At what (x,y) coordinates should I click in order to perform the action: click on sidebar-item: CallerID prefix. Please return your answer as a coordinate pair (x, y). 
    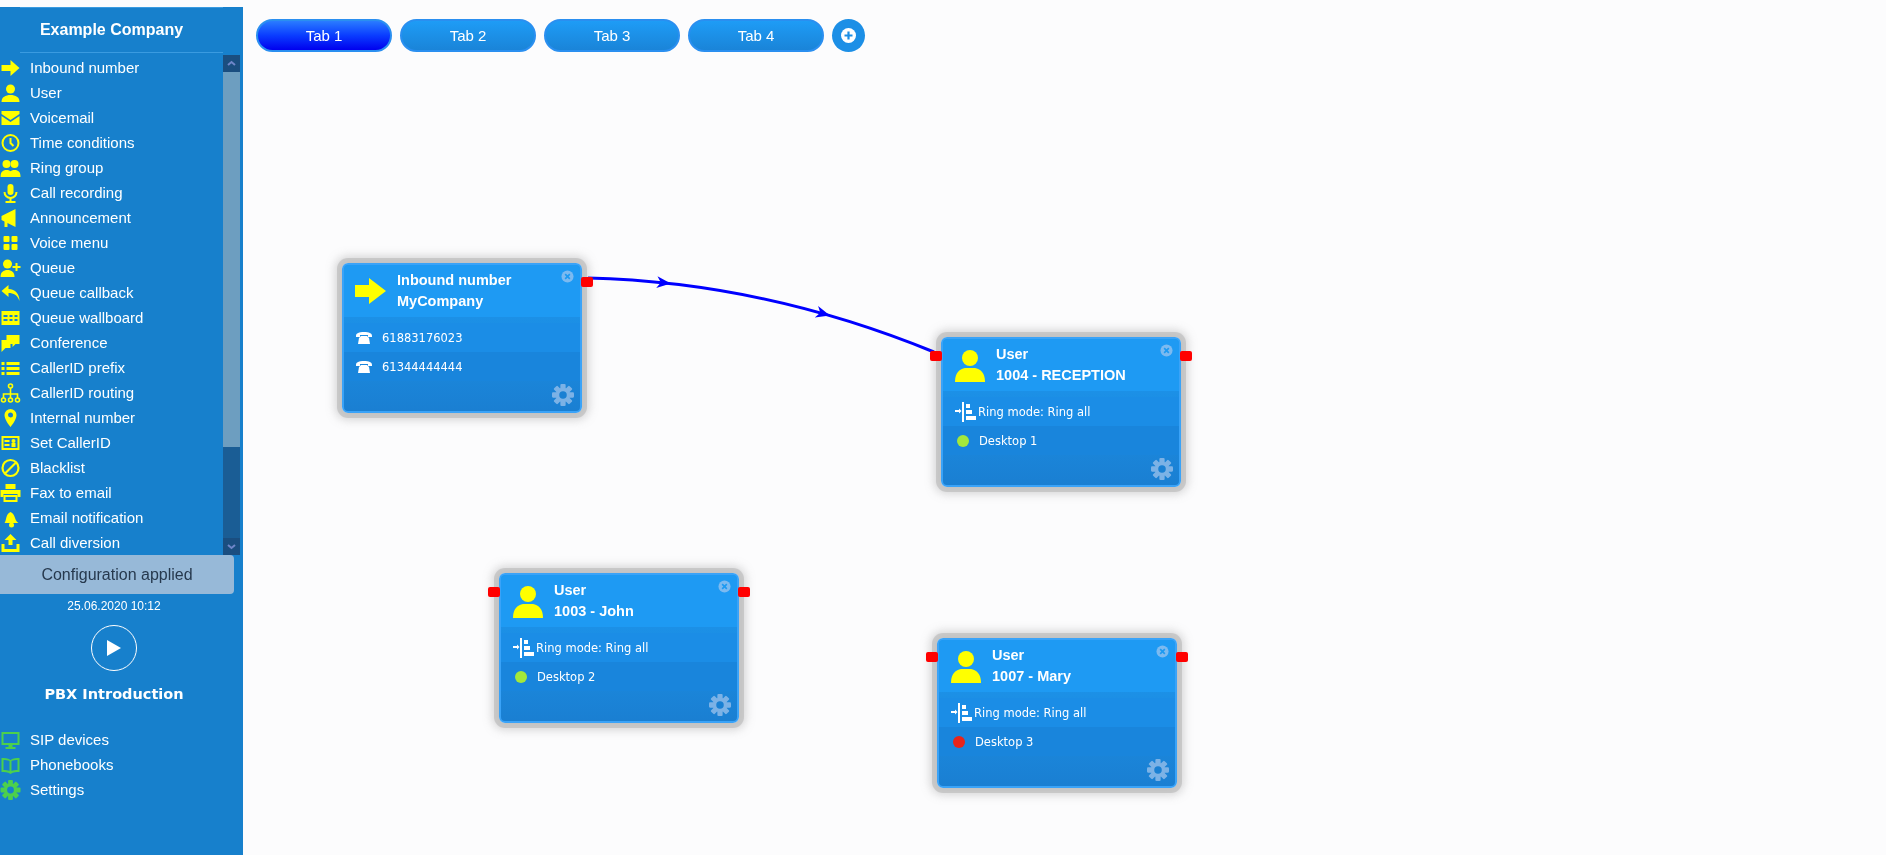
    Looking at the image, I should click on (111, 367).